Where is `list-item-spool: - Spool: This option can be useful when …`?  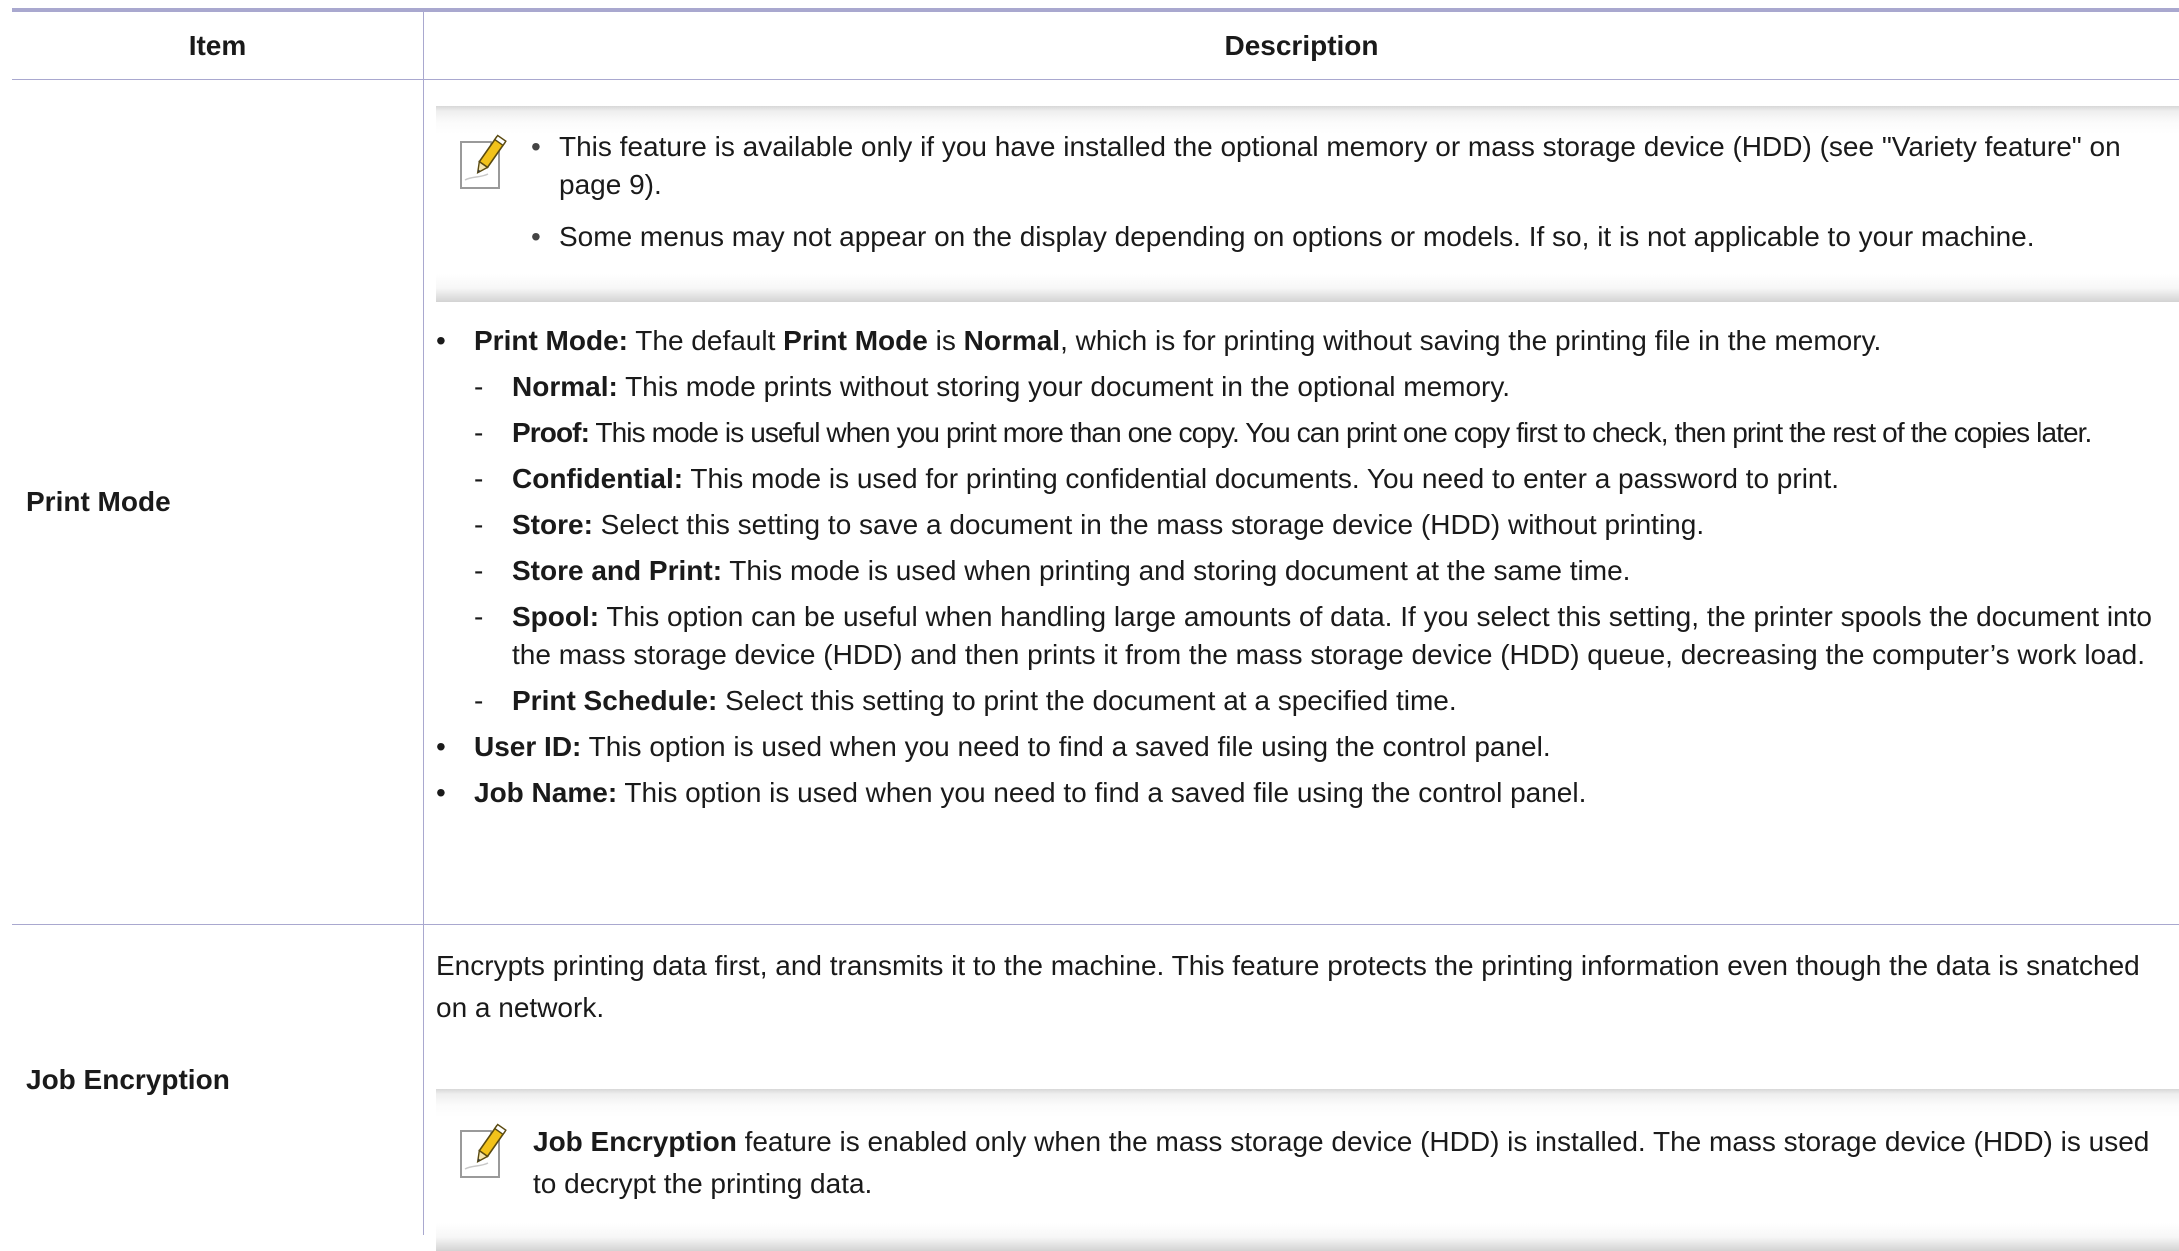
list-item-spool: - Spool: This option can be useful when … is located at coordinates (1302, 636).